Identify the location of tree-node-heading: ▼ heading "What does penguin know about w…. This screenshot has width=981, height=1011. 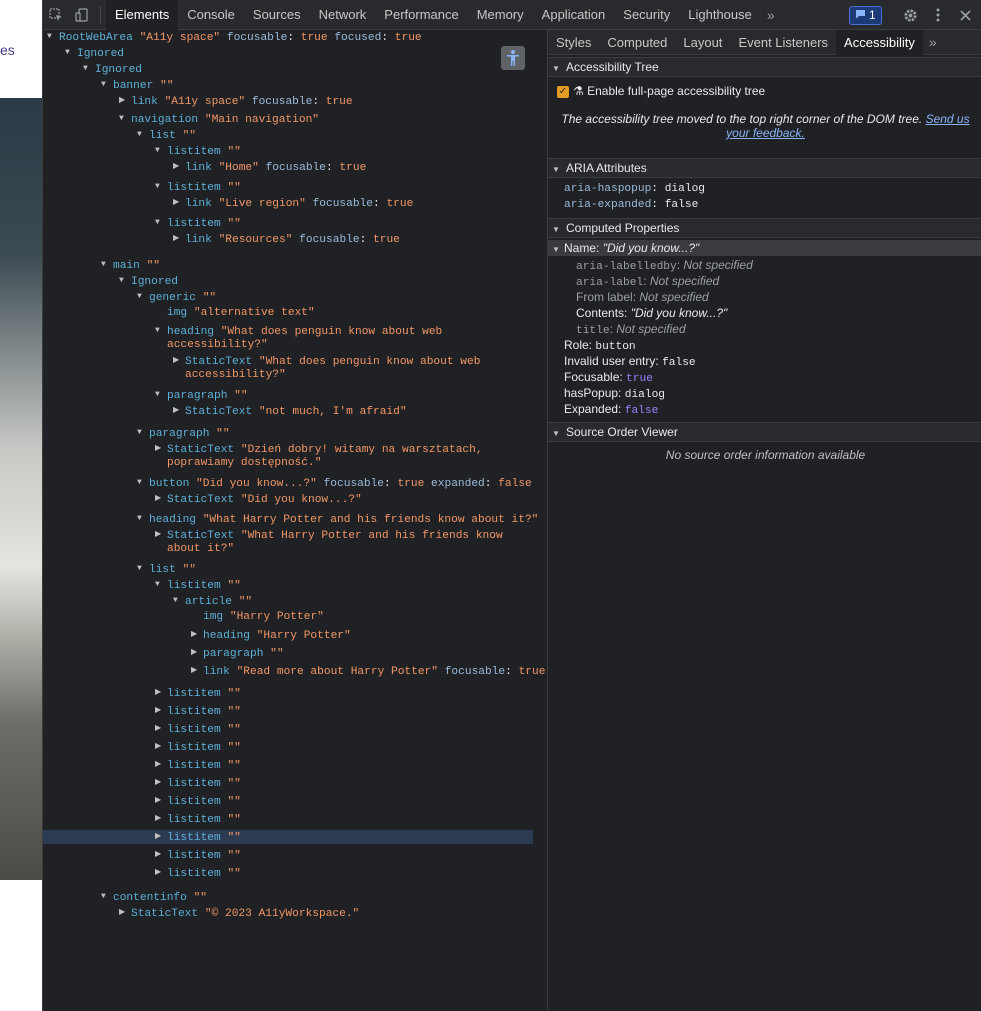
(298, 331).